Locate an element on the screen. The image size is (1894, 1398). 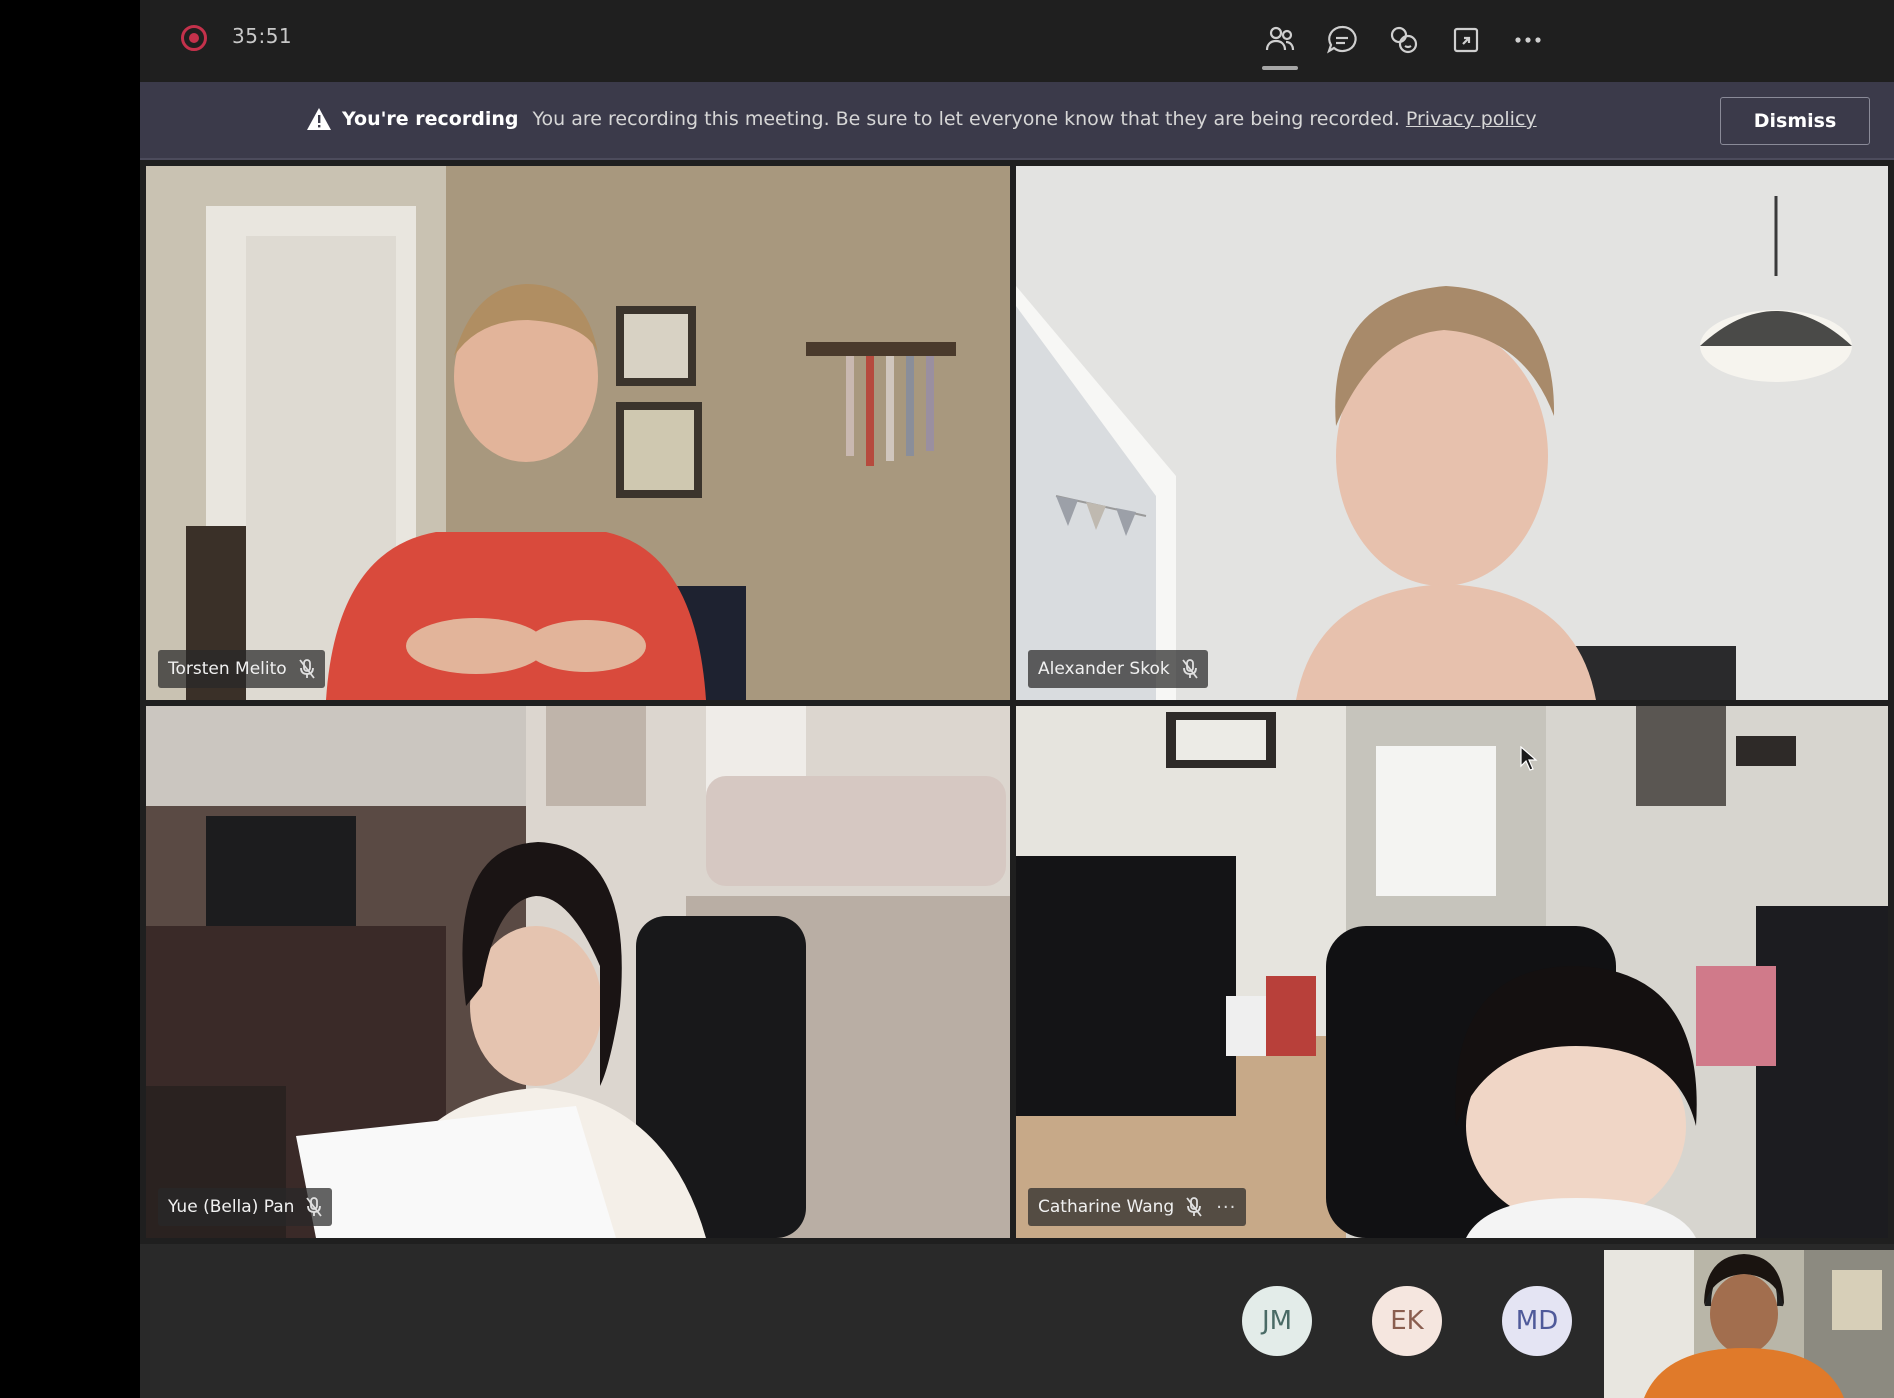
avatar-initials: MD is located at coordinates (1537, 1321).